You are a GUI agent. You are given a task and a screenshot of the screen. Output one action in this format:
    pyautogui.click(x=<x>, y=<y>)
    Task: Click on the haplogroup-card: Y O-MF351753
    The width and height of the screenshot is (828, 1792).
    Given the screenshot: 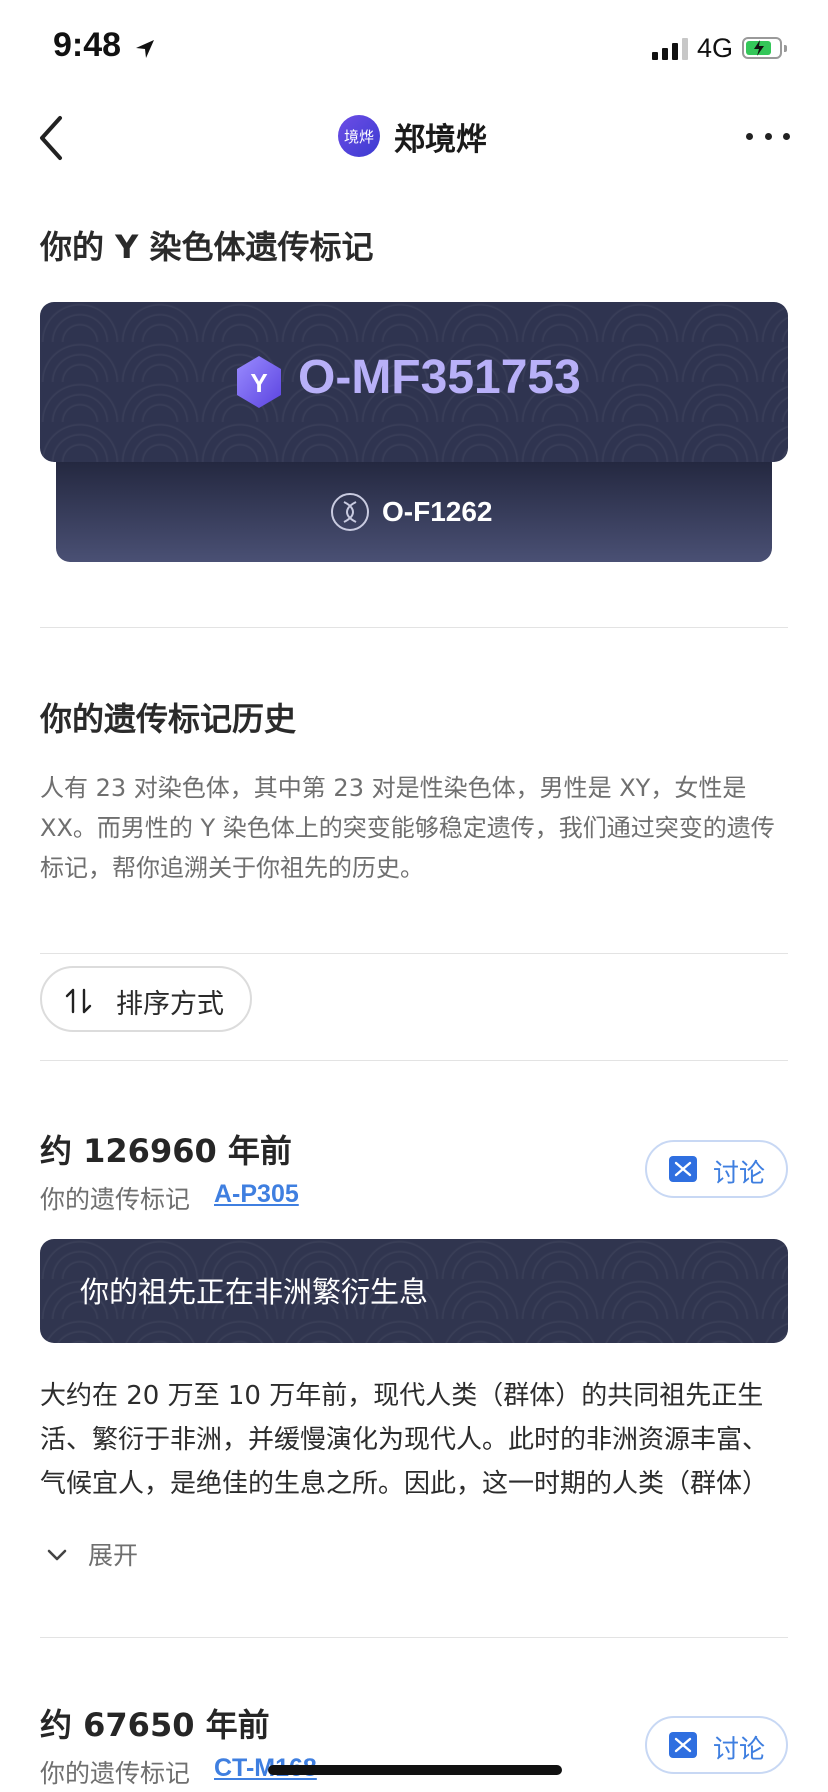 What is the action you would take?
    pyautogui.click(x=414, y=382)
    